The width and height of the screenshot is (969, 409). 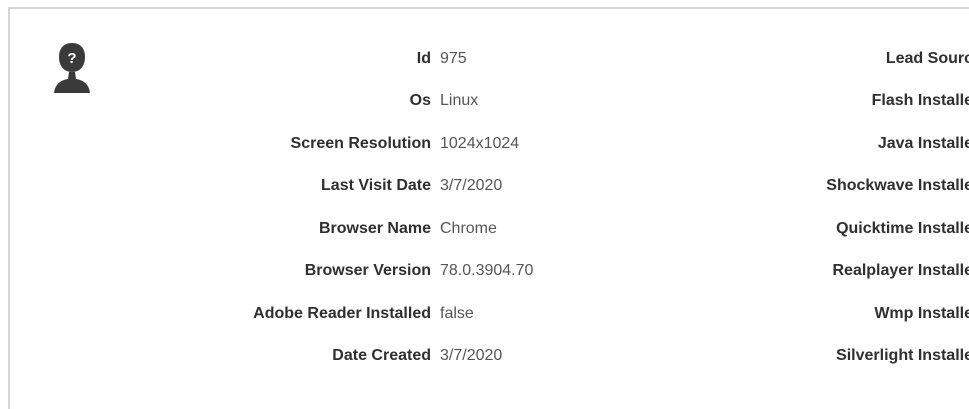 What do you see at coordinates (381, 355) in the screenshot?
I see `detail-label: Date Created` at bounding box center [381, 355].